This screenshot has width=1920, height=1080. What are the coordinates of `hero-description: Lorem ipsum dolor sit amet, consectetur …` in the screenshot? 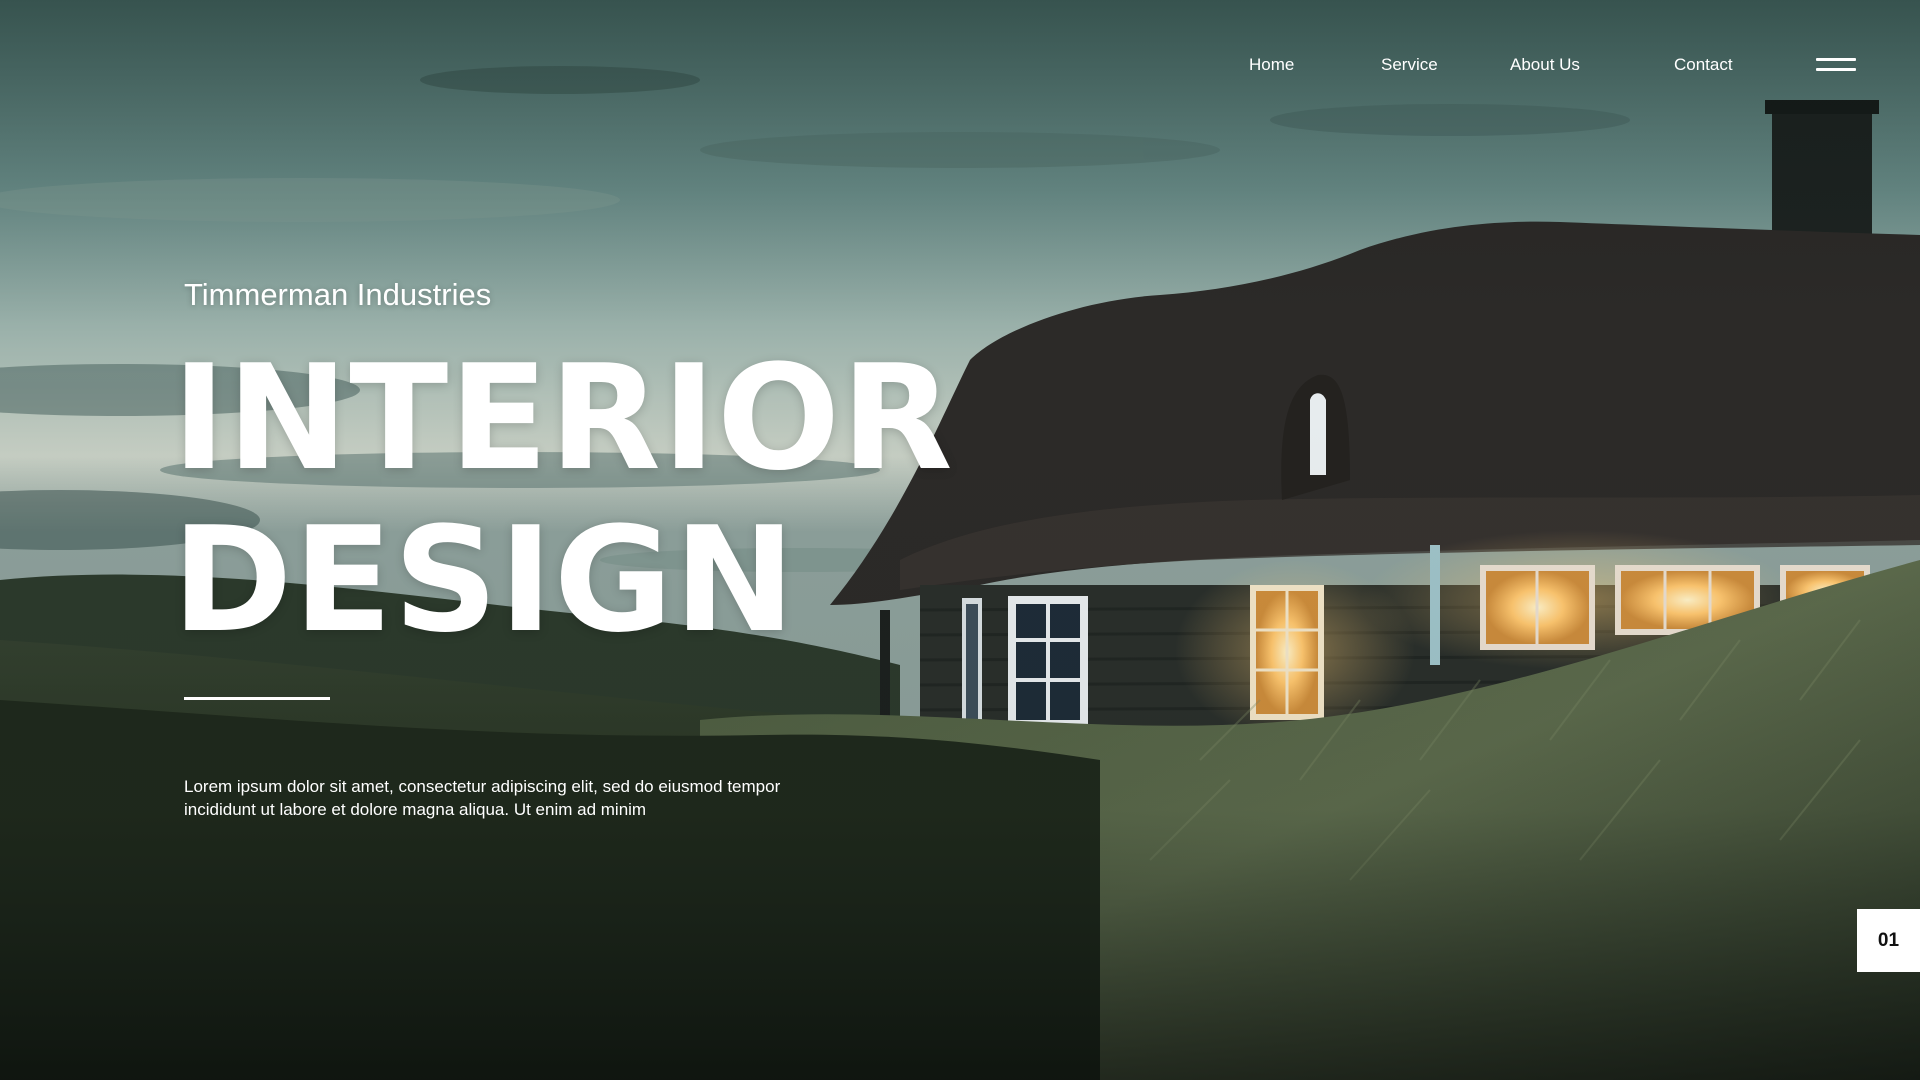 It's located at (482, 798).